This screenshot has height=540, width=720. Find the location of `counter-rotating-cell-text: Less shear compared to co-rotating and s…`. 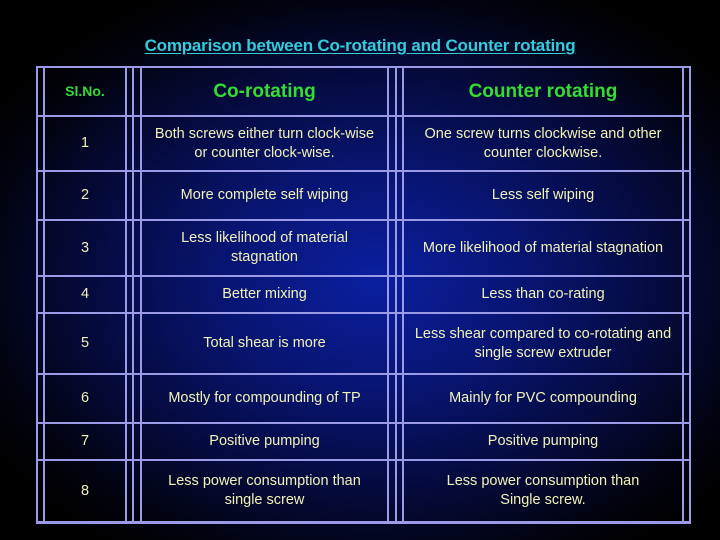

counter-rotating-cell-text: Less shear compared to co-rotating and s… is located at coordinates (543, 343).